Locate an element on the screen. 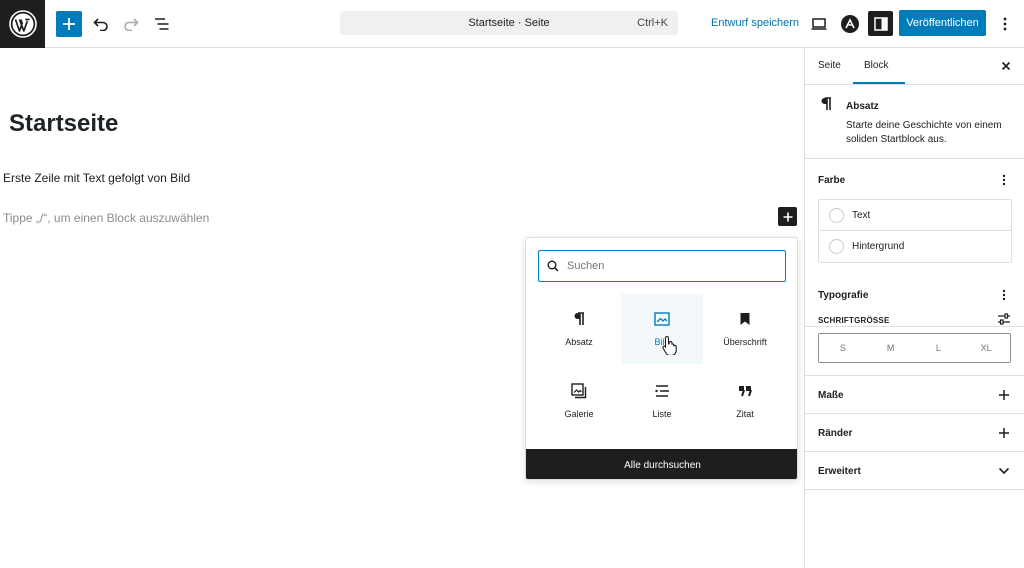 The height and width of the screenshot is (568, 1024). font-size-xl: XL is located at coordinates (986, 348).